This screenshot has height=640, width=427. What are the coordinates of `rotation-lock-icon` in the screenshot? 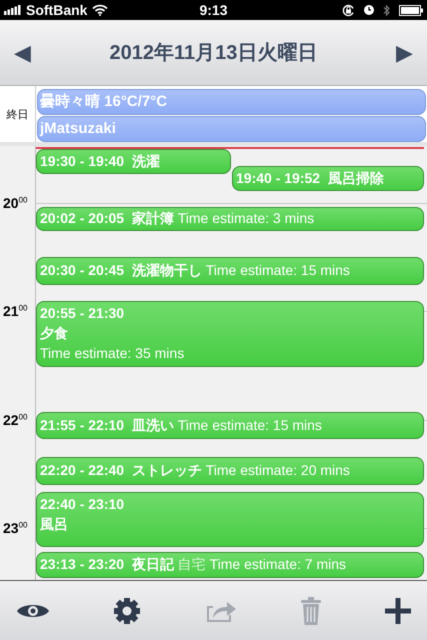 It's located at (348, 10).